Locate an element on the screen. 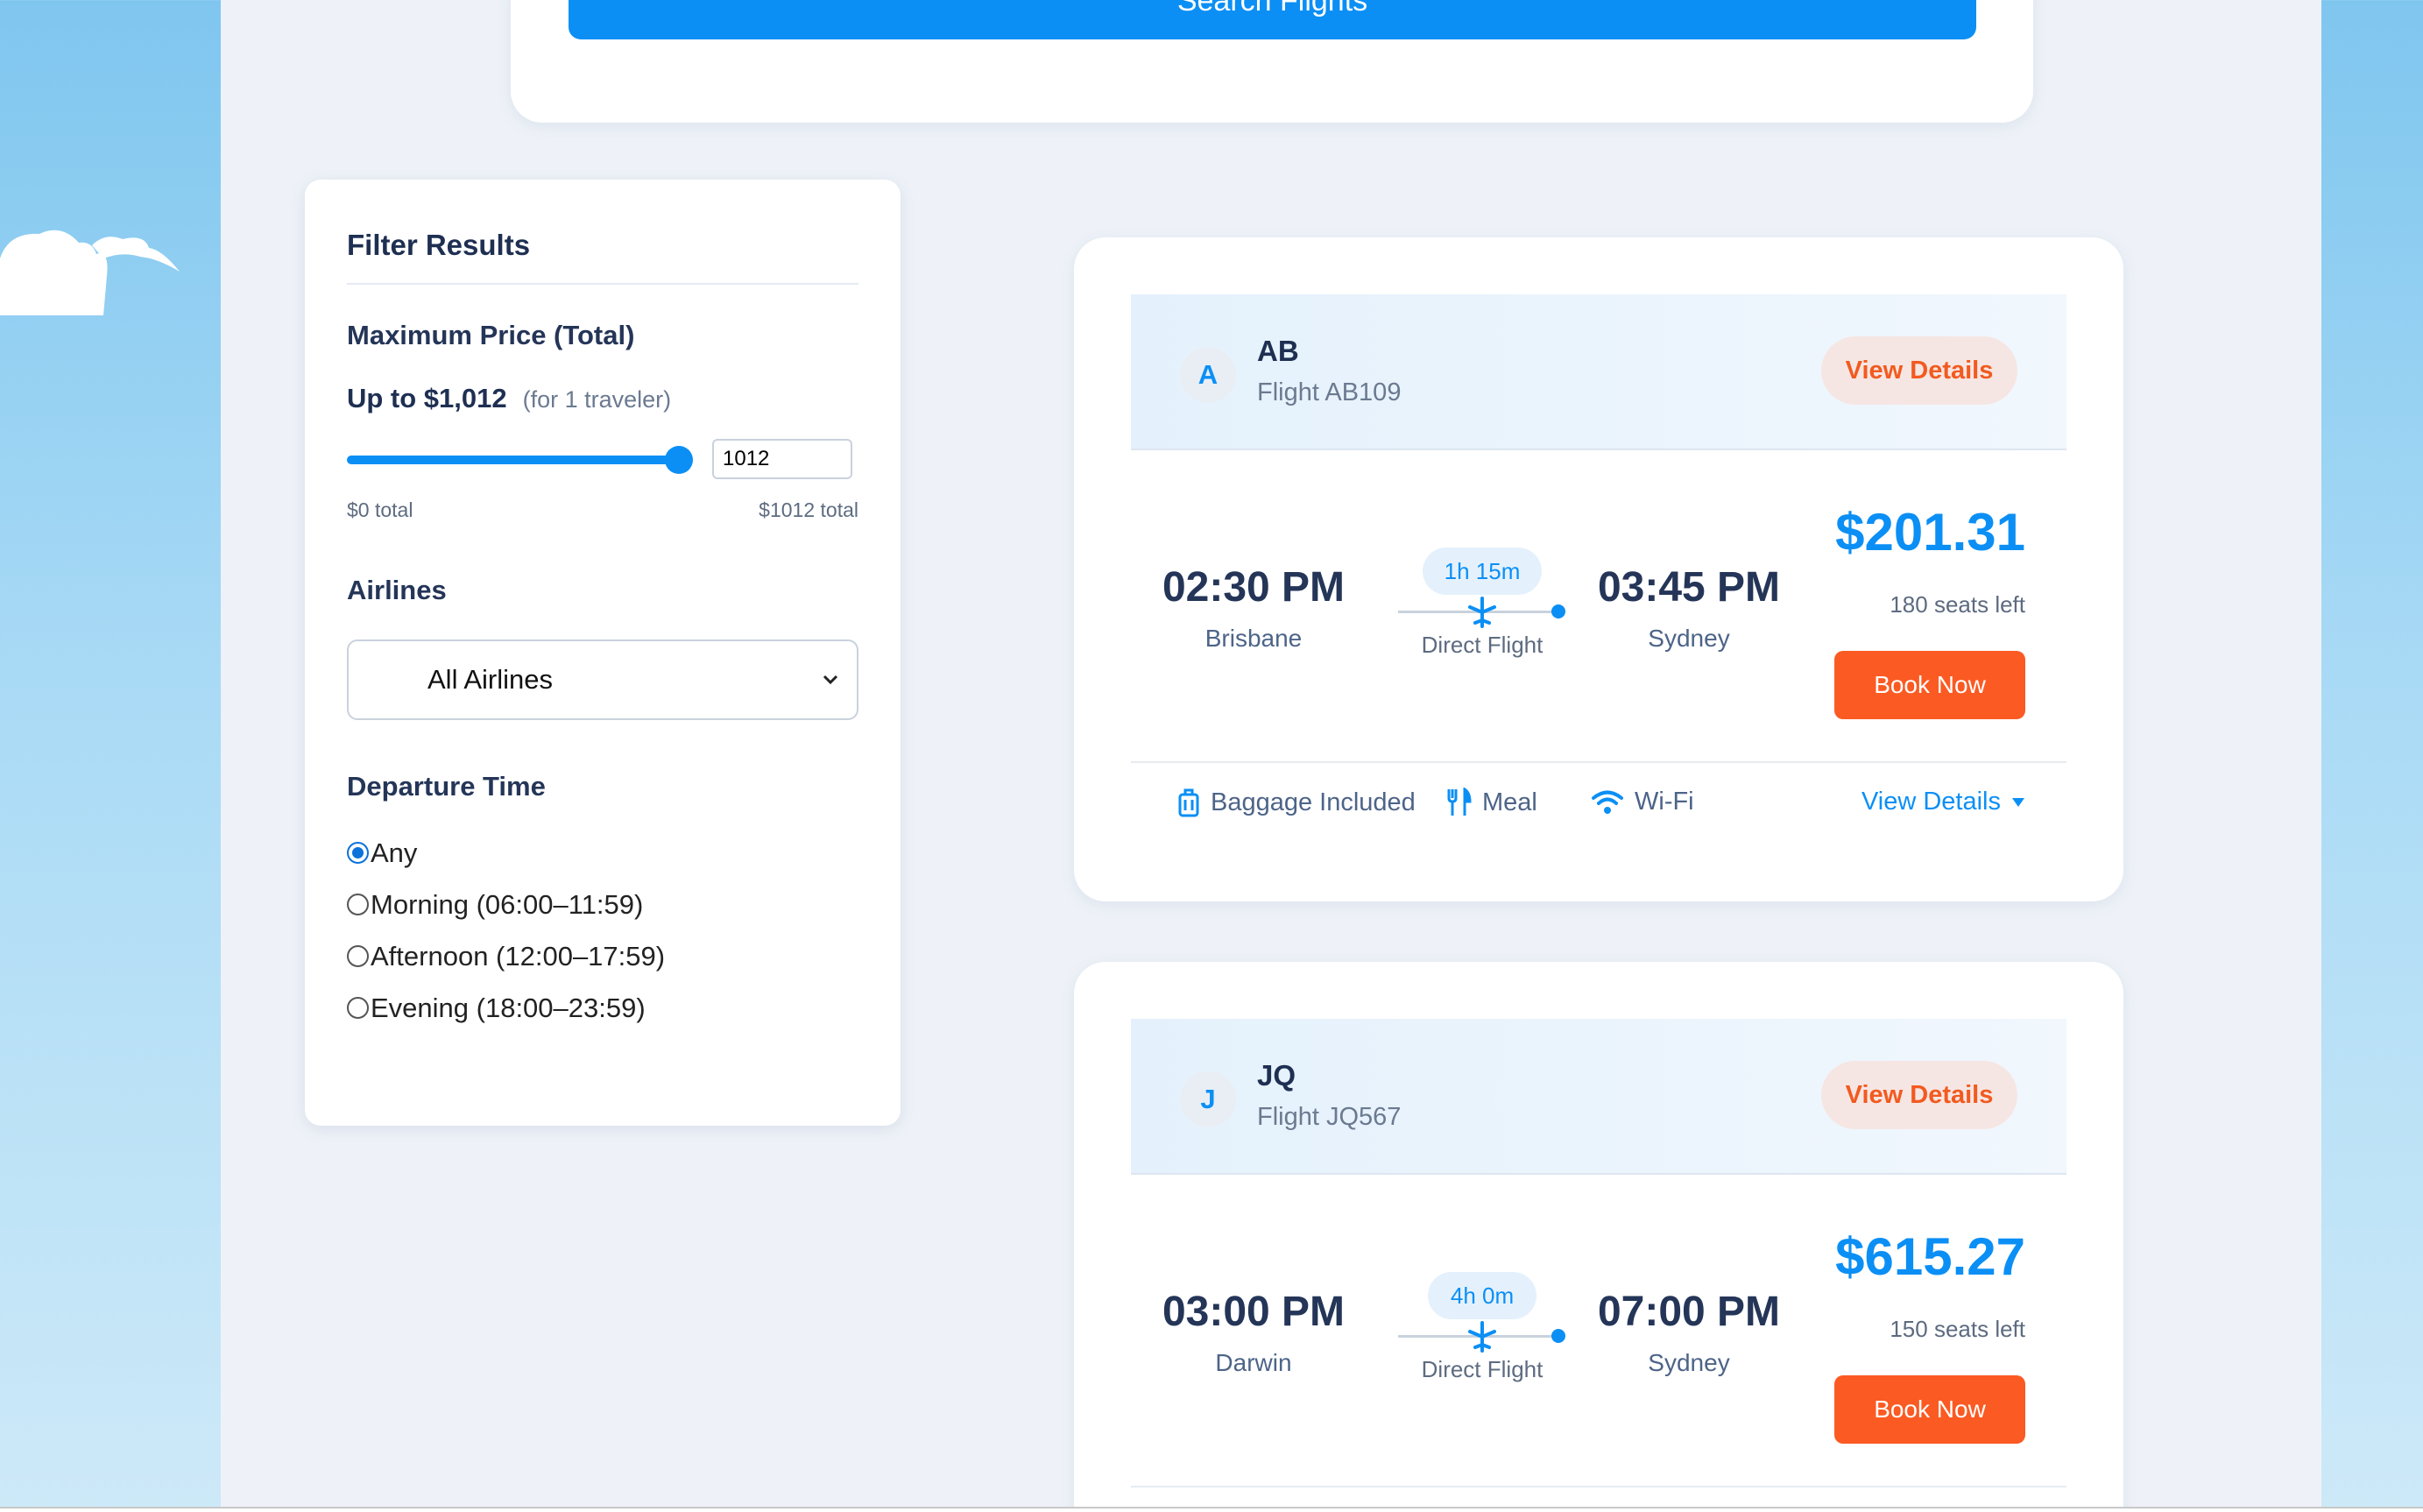 The image size is (2423, 1512). filter-title: Filter Results is located at coordinates (602, 257).